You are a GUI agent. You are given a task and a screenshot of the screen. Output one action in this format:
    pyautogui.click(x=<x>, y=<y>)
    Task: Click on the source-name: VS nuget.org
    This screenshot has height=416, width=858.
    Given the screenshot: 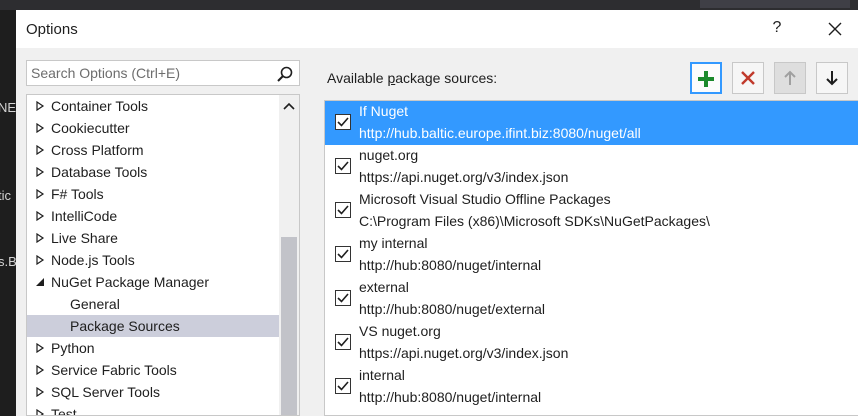 What is the action you would take?
    pyautogui.click(x=400, y=331)
    